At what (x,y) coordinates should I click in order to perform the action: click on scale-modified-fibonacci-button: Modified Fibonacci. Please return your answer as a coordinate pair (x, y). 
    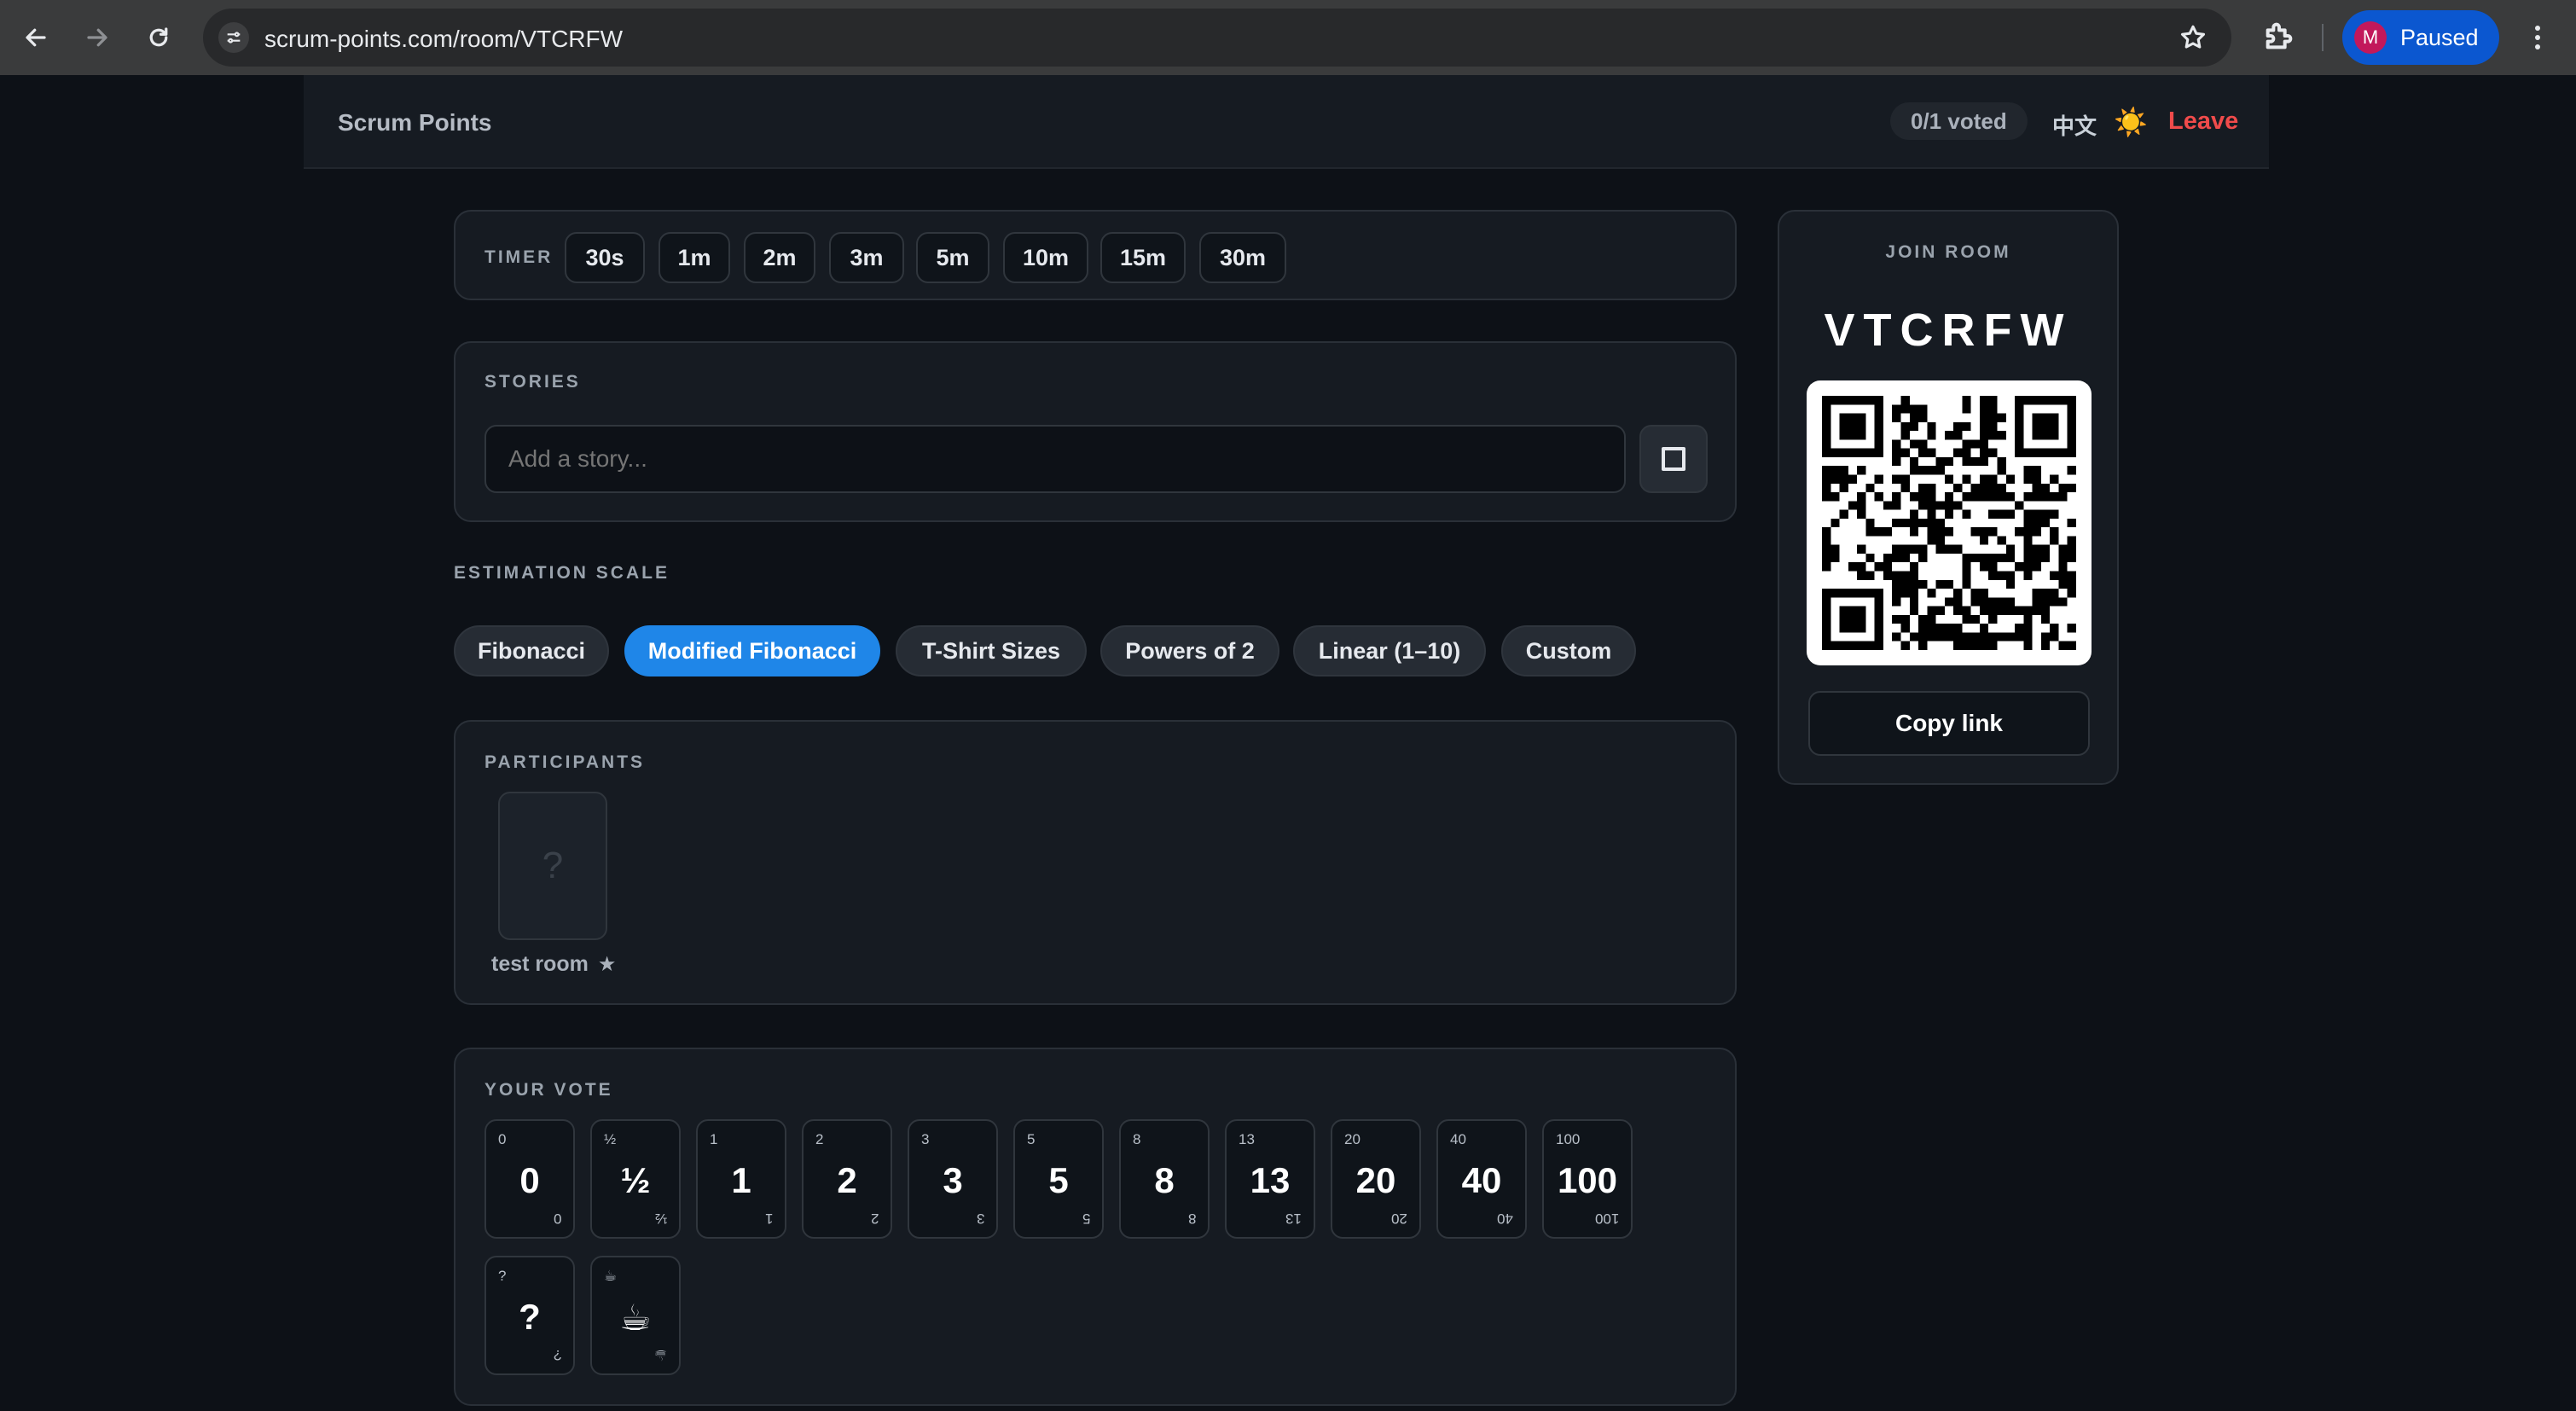
    Looking at the image, I should click on (752, 650).